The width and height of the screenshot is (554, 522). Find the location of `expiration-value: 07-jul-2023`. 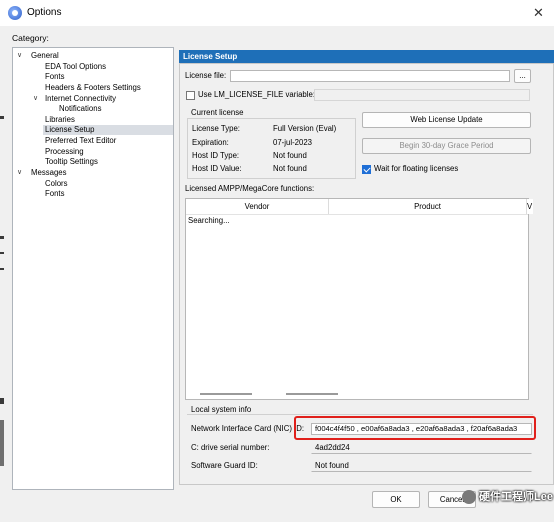

expiration-value: 07-jul-2023 is located at coordinates (293, 142).